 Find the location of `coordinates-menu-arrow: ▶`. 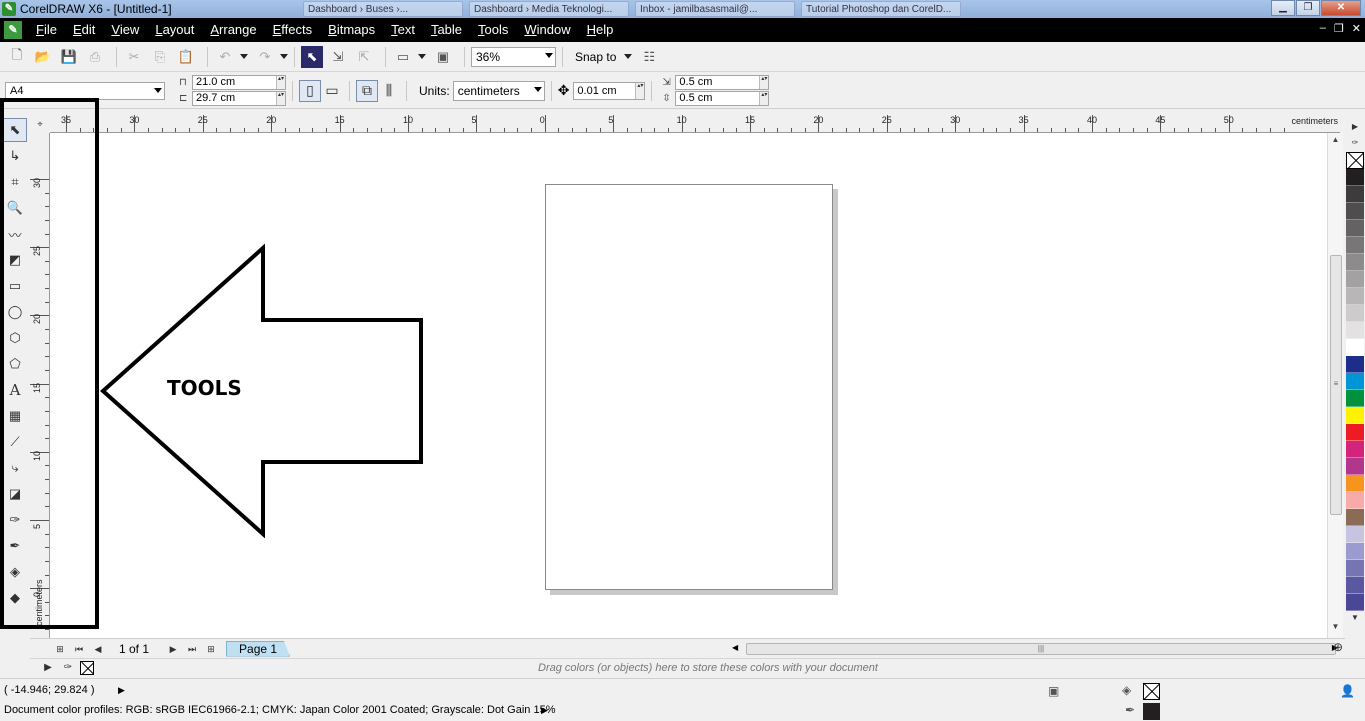

coordinates-menu-arrow: ▶ is located at coordinates (121, 690).